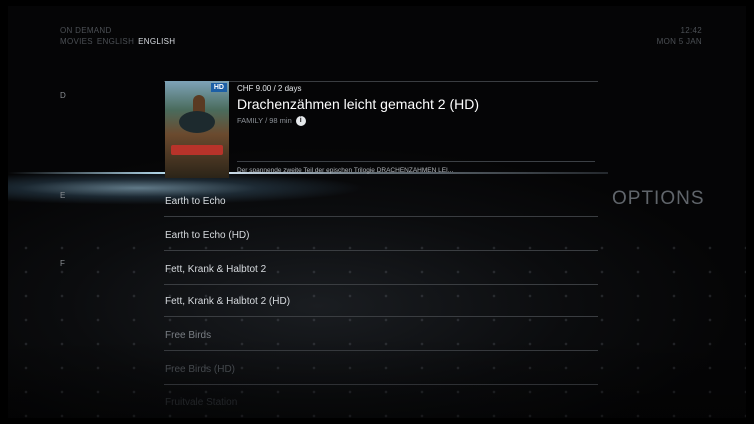  I want to click on focused-movie-title: Drachenzähmen leicht gemacht 2 (HD), so click(358, 104).